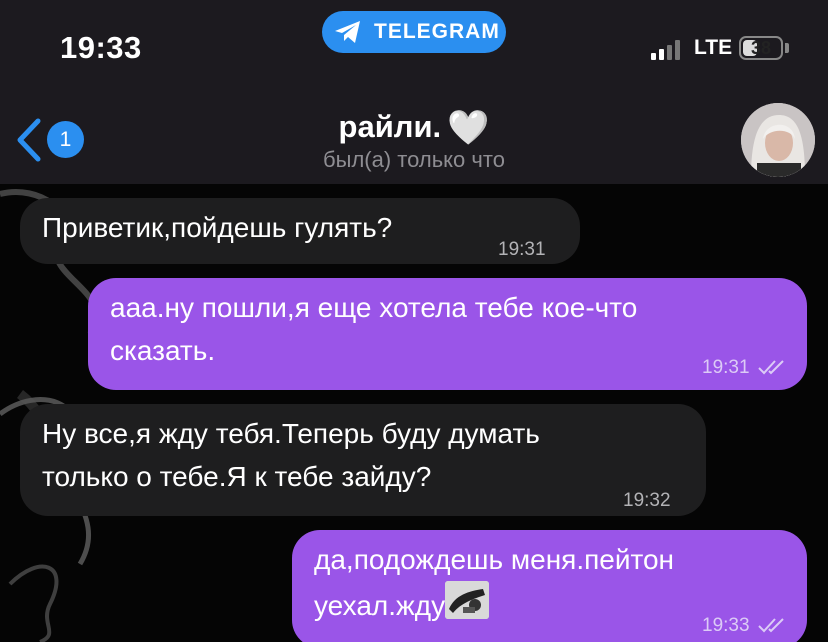  Describe the element at coordinates (467, 600) in the screenshot. I see `sticker-icon` at that location.